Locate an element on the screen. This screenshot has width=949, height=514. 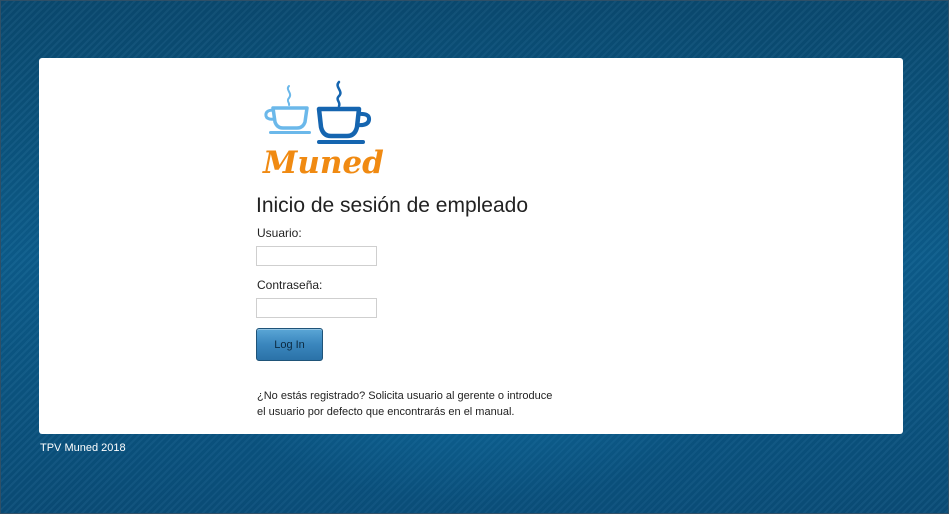
muned-logo: Muned is located at coordinates (323, 129).